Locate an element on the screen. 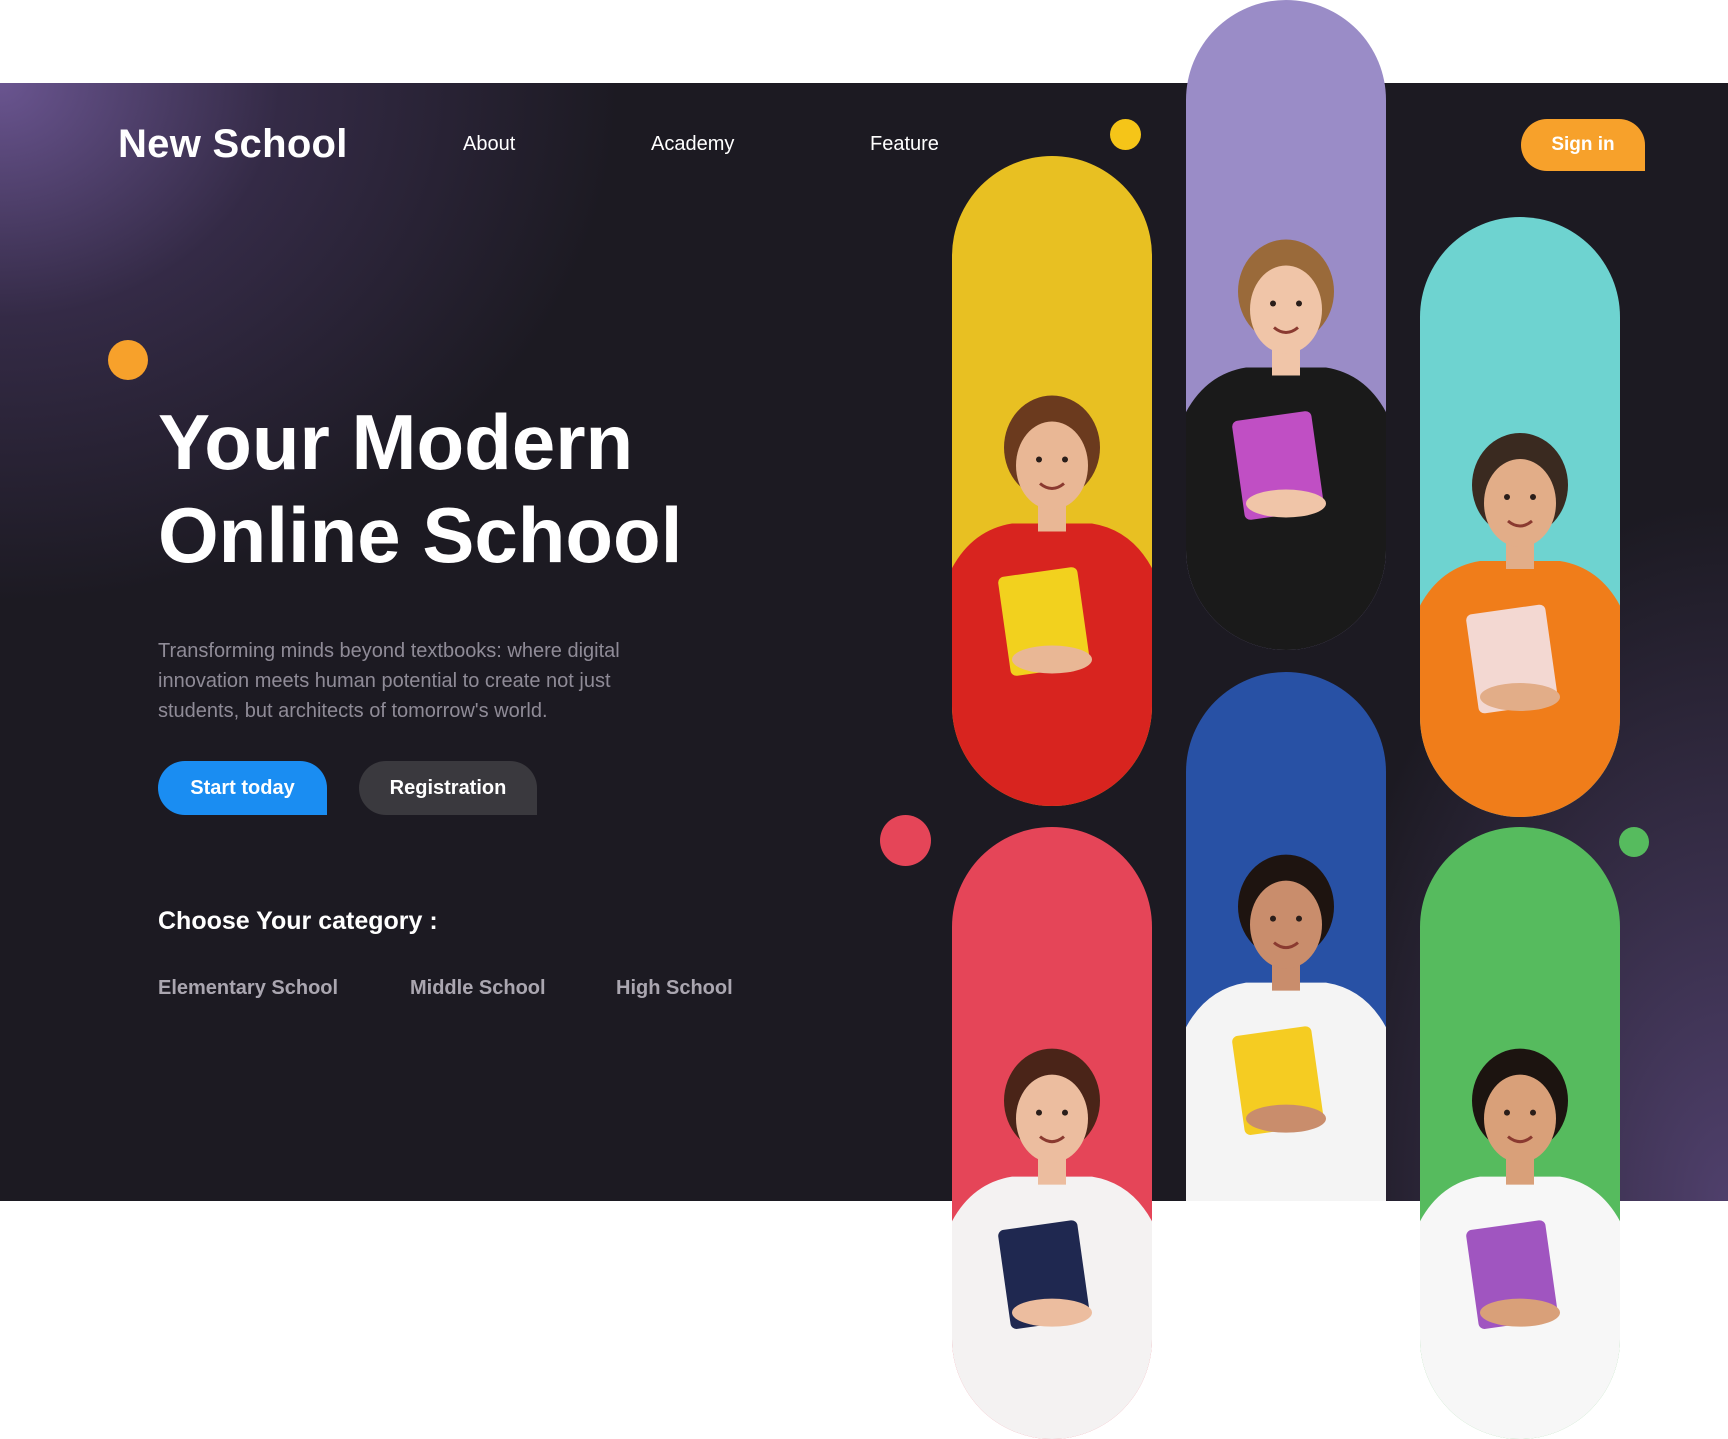 This screenshot has height=1439, width=1728. student-short-hair-plaid-shirt is located at coordinates (1286, 325).